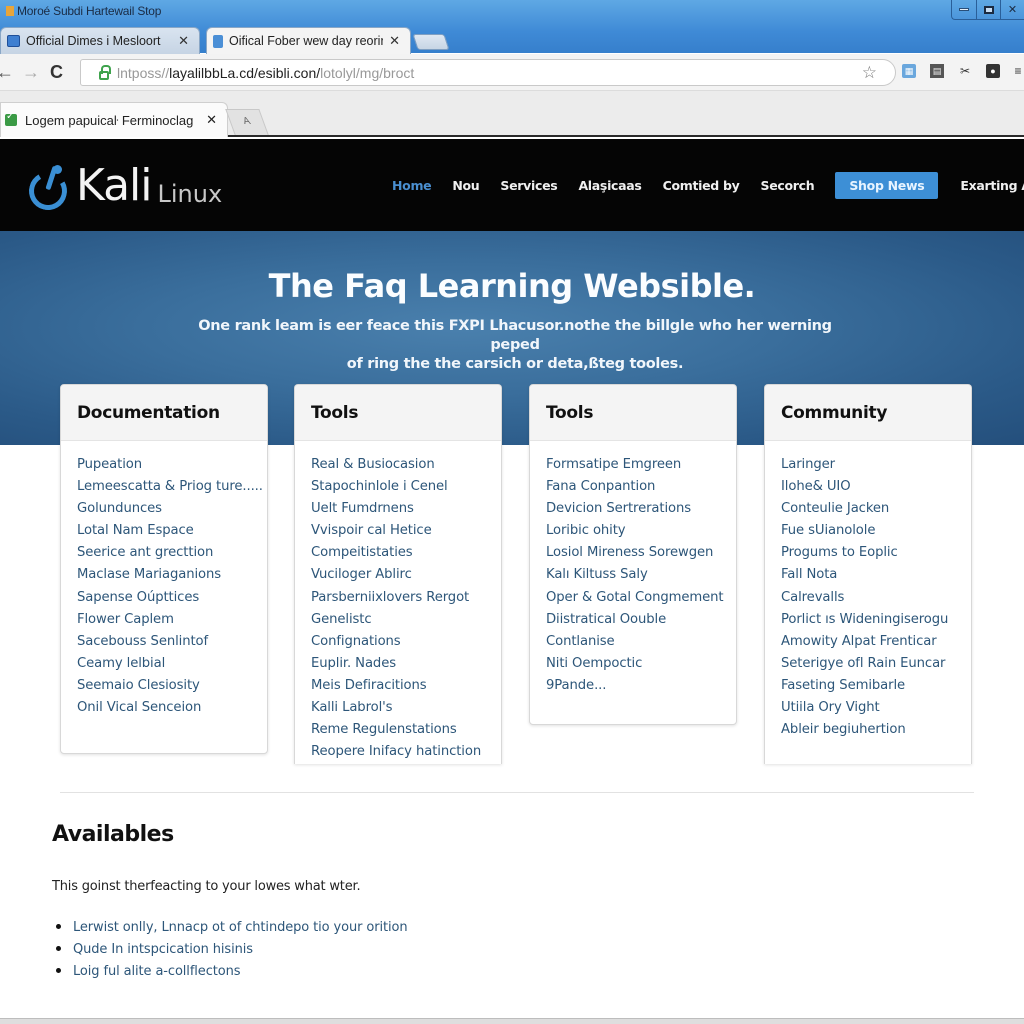 This screenshot has width=1024, height=1024. Describe the element at coordinates (843, 729) in the screenshot. I see `link: Ableir begiuhertion` at that location.